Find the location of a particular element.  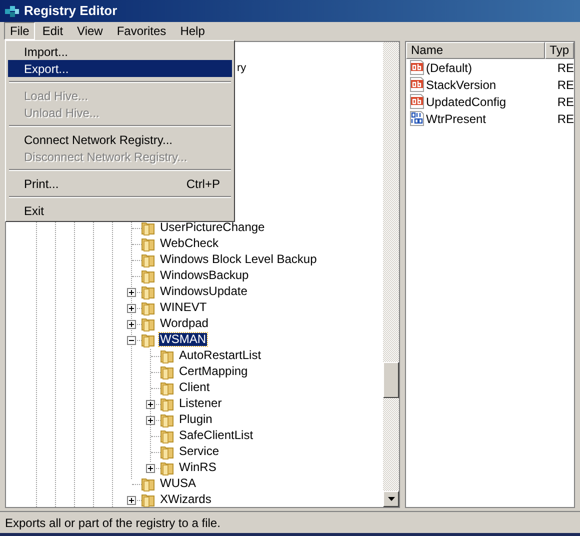

value-name: StackVersion is located at coordinates (461, 85).